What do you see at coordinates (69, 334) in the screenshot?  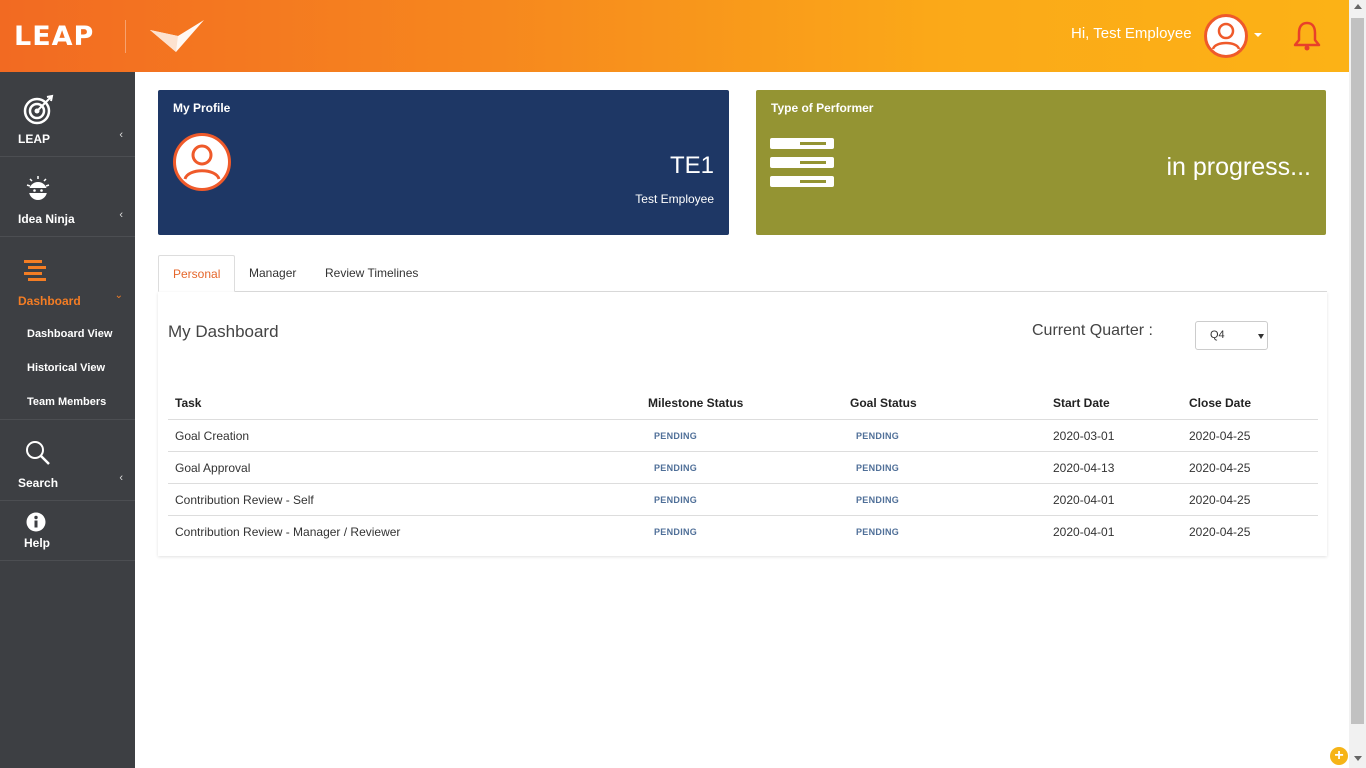 I see `sidebar-subitem-dashboard-view: Dashboard View` at bounding box center [69, 334].